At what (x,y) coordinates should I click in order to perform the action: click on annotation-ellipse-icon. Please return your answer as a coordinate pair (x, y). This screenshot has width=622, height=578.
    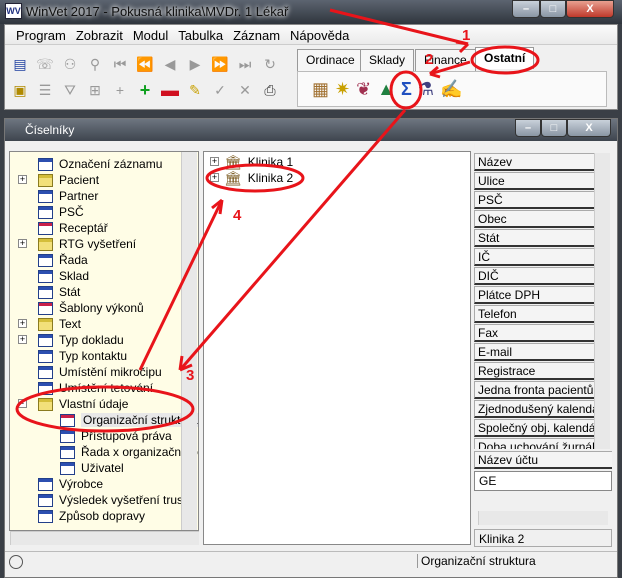
    Looking at the image, I should click on (406, 90).